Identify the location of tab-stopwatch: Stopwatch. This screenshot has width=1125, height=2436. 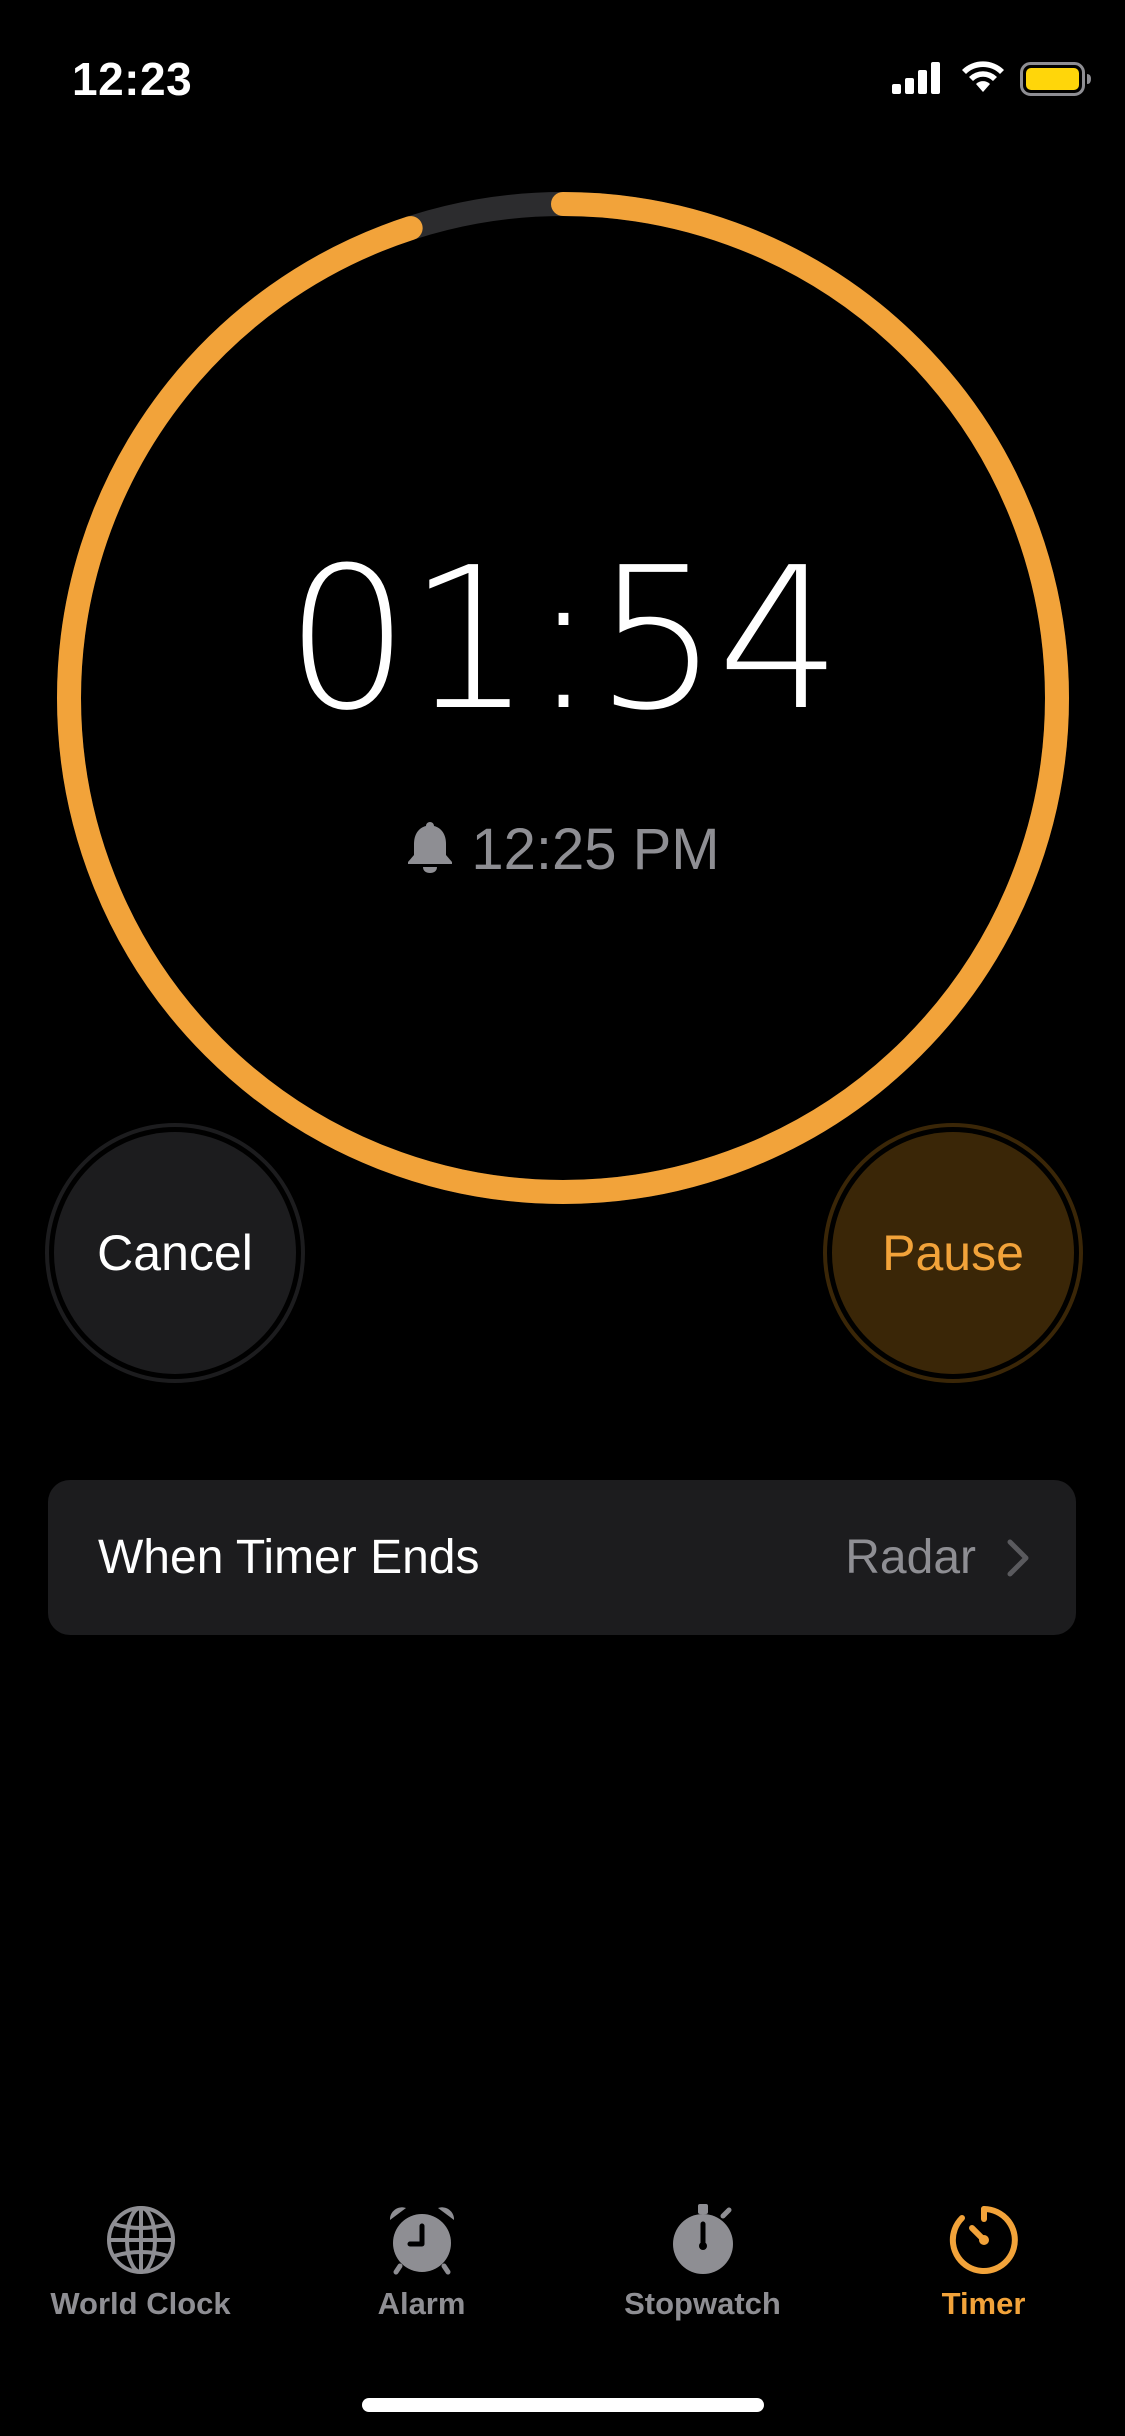
(702, 2260).